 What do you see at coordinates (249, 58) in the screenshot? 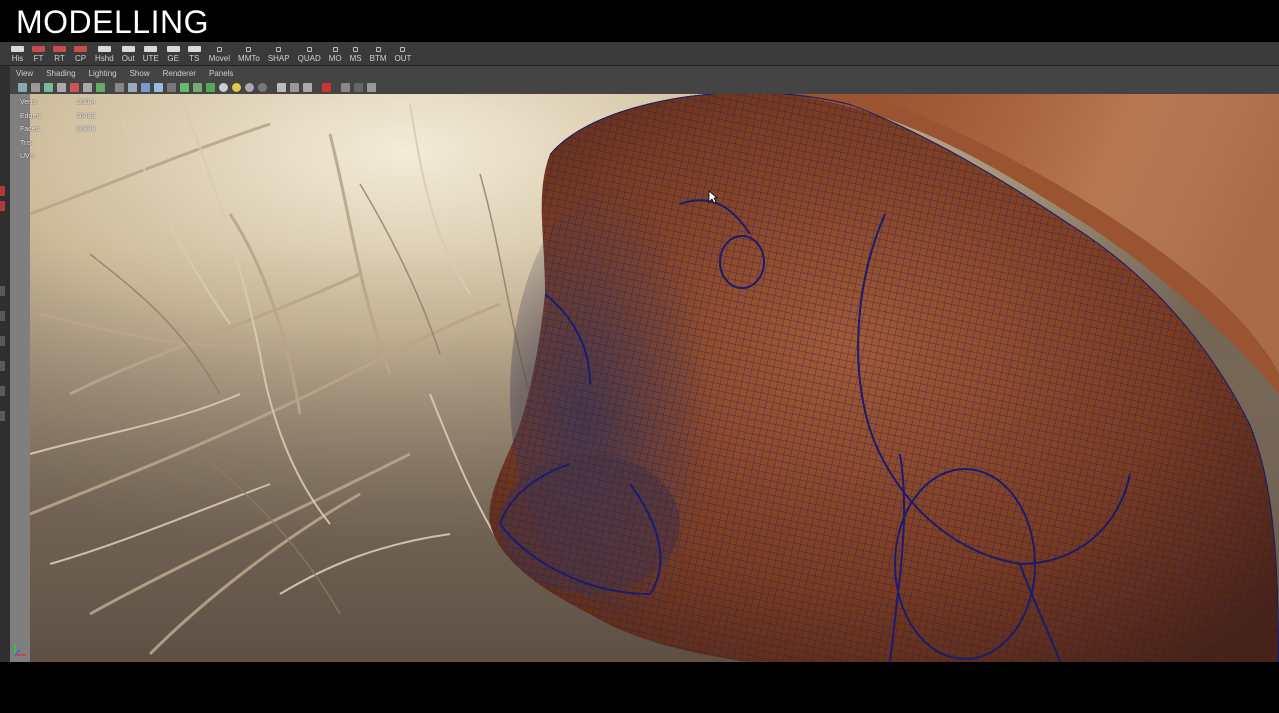
I see `shelf-tab-label: MMTo` at bounding box center [249, 58].